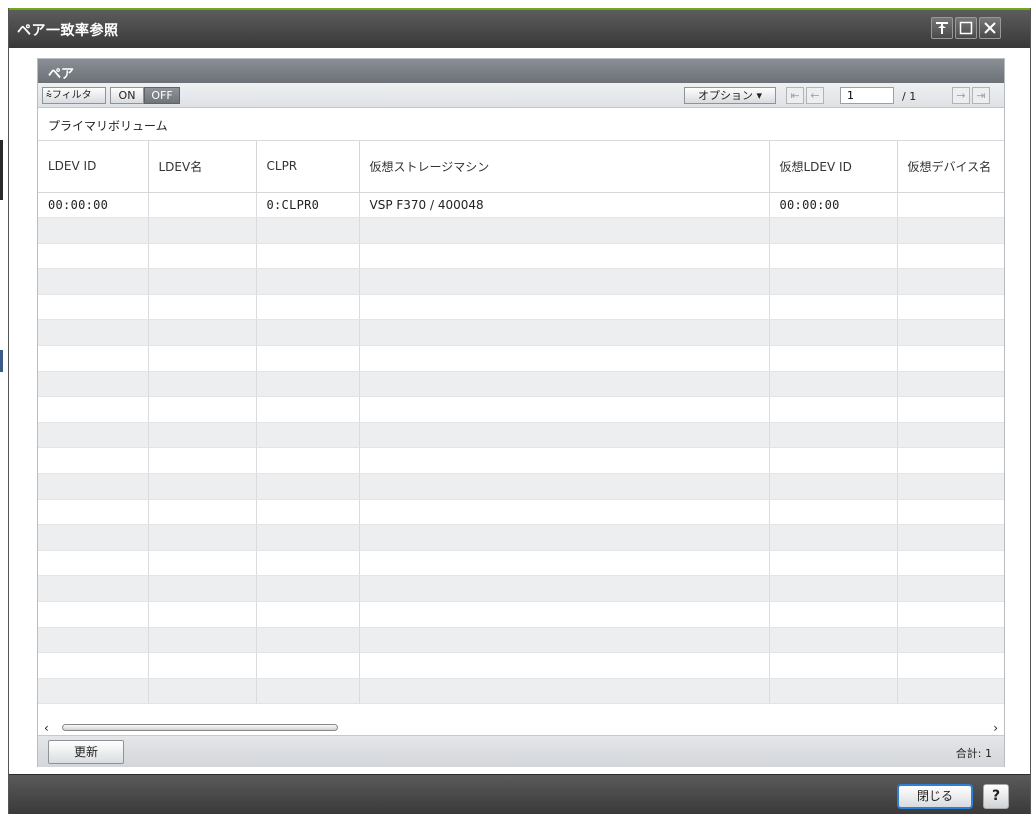 The height and width of the screenshot is (814, 1031). I want to click on cell-ldev-name, so click(202, 205).